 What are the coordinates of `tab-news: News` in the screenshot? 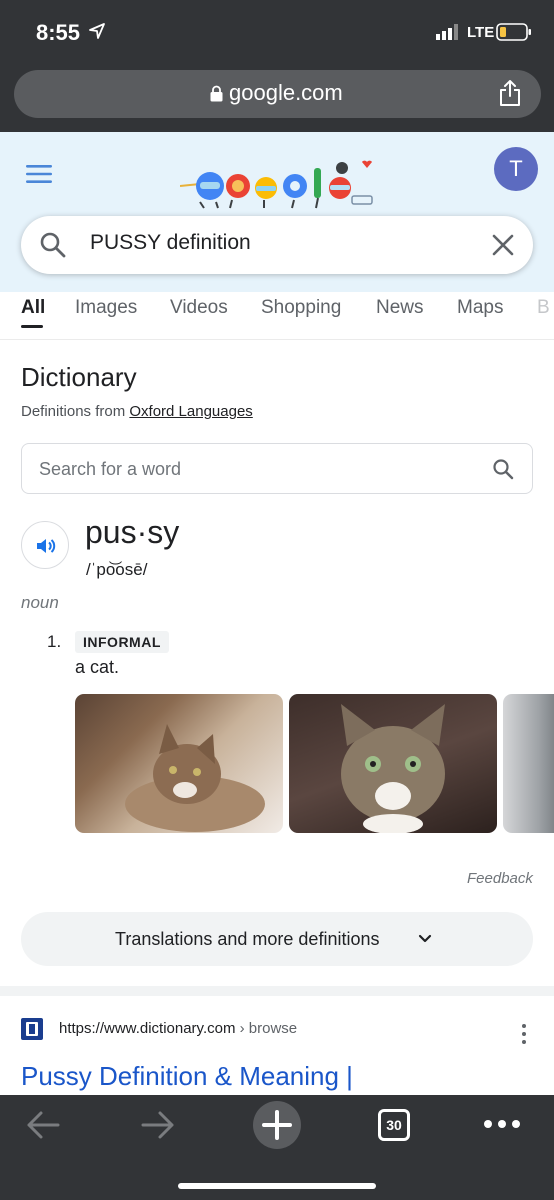 It's located at (400, 308).